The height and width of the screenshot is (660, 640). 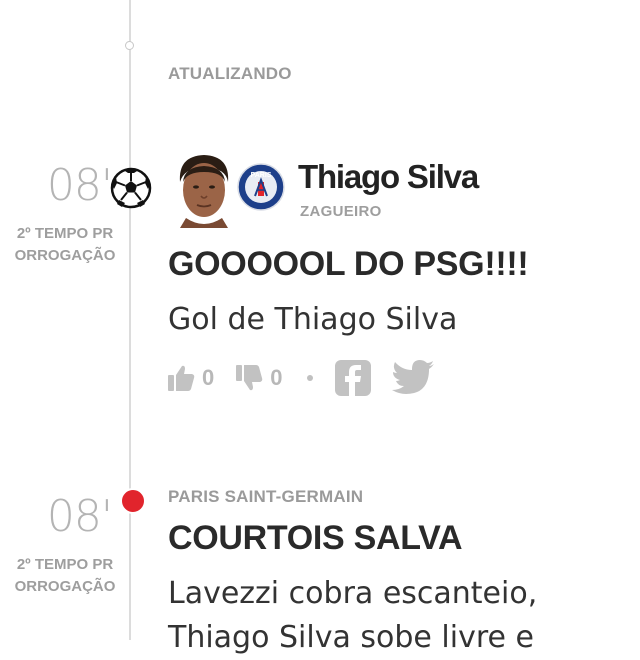 I want to click on dislike-count: 0, so click(x=276, y=377).